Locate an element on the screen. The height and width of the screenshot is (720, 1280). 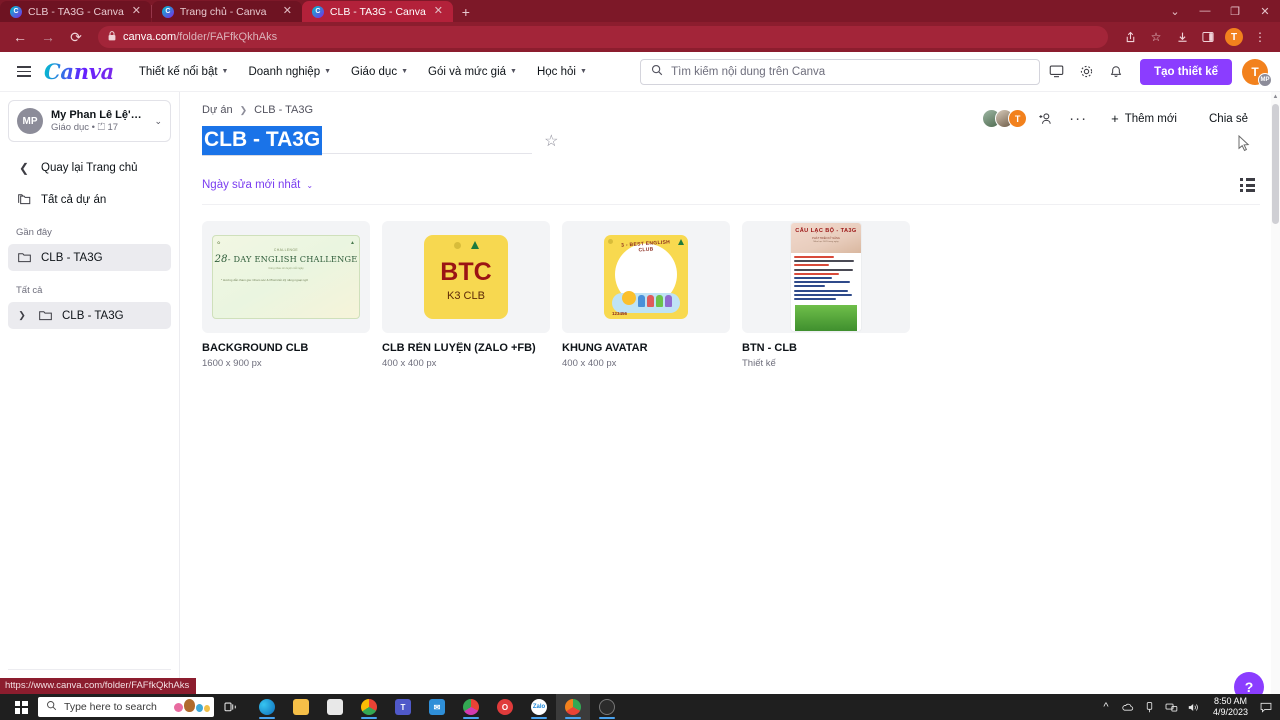
browser-profile-avatar: T is located at coordinates (1234, 37).